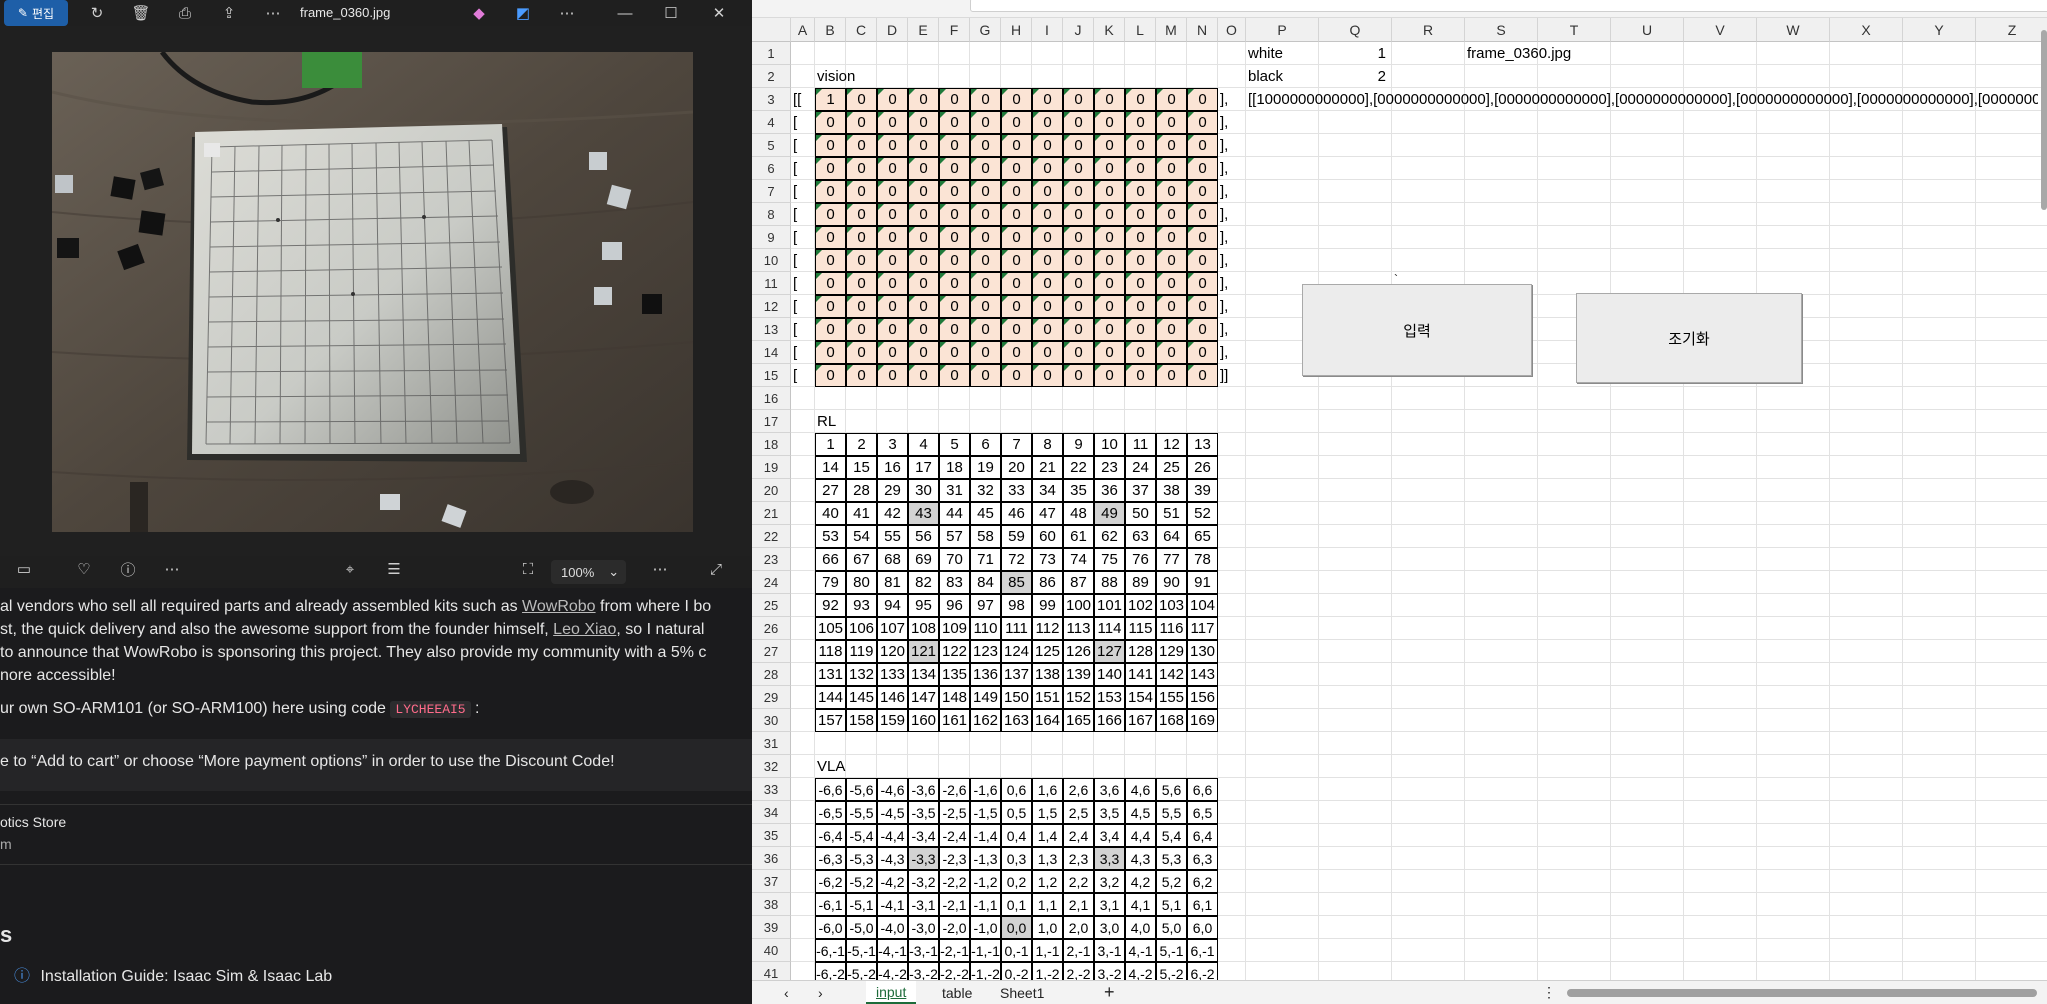  I want to click on vla-cell: -6,2, so click(830, 881).